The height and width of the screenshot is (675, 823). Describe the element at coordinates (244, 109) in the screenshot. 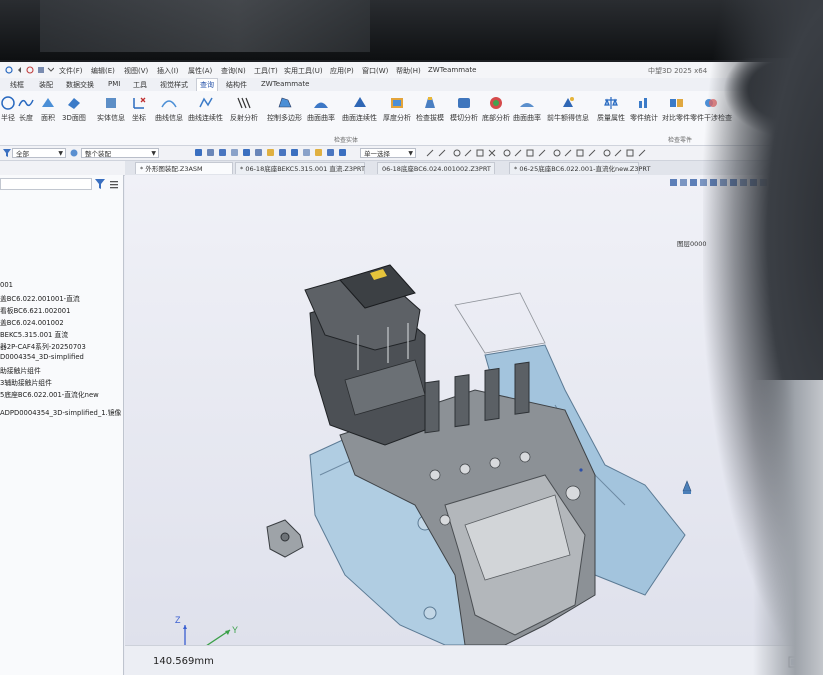

I see `reflection-analysis-button: 反射分析` at that location.